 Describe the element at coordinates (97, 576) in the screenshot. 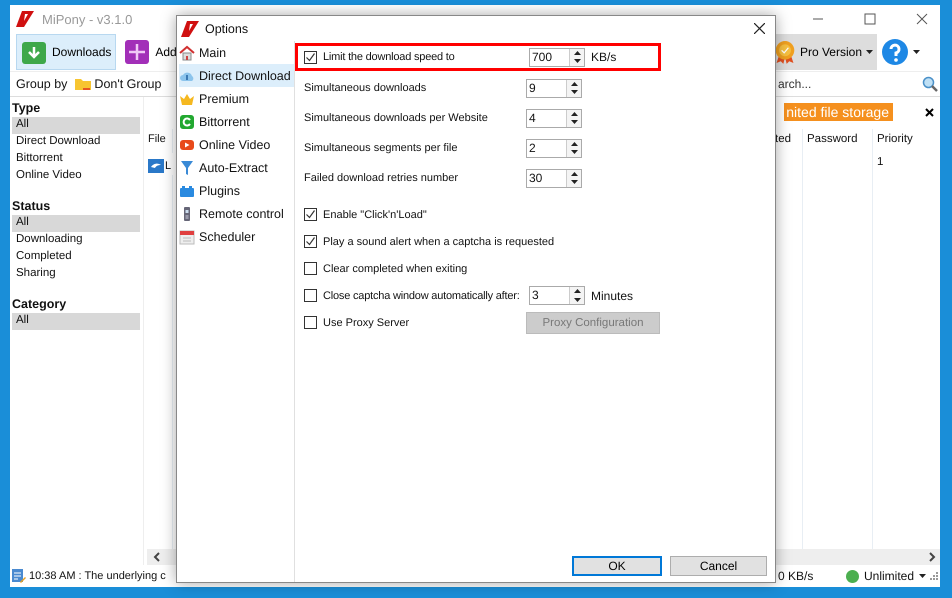

I see `status-message: 10:38 AM : The underlying c` at that location.